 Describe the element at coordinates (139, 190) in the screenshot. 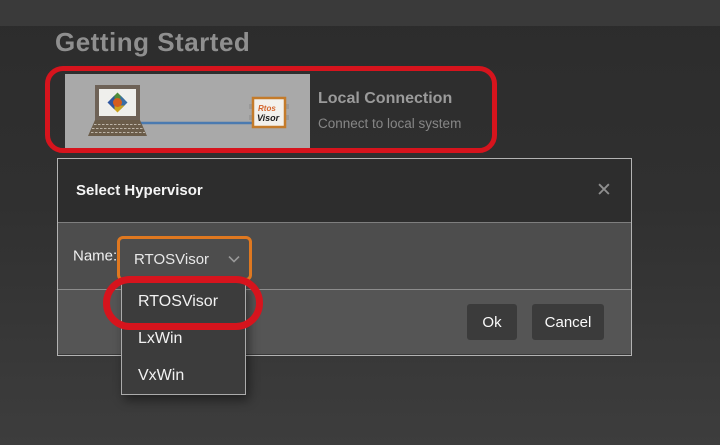

I see `dialog-title: Select Hypervisor` at that location.